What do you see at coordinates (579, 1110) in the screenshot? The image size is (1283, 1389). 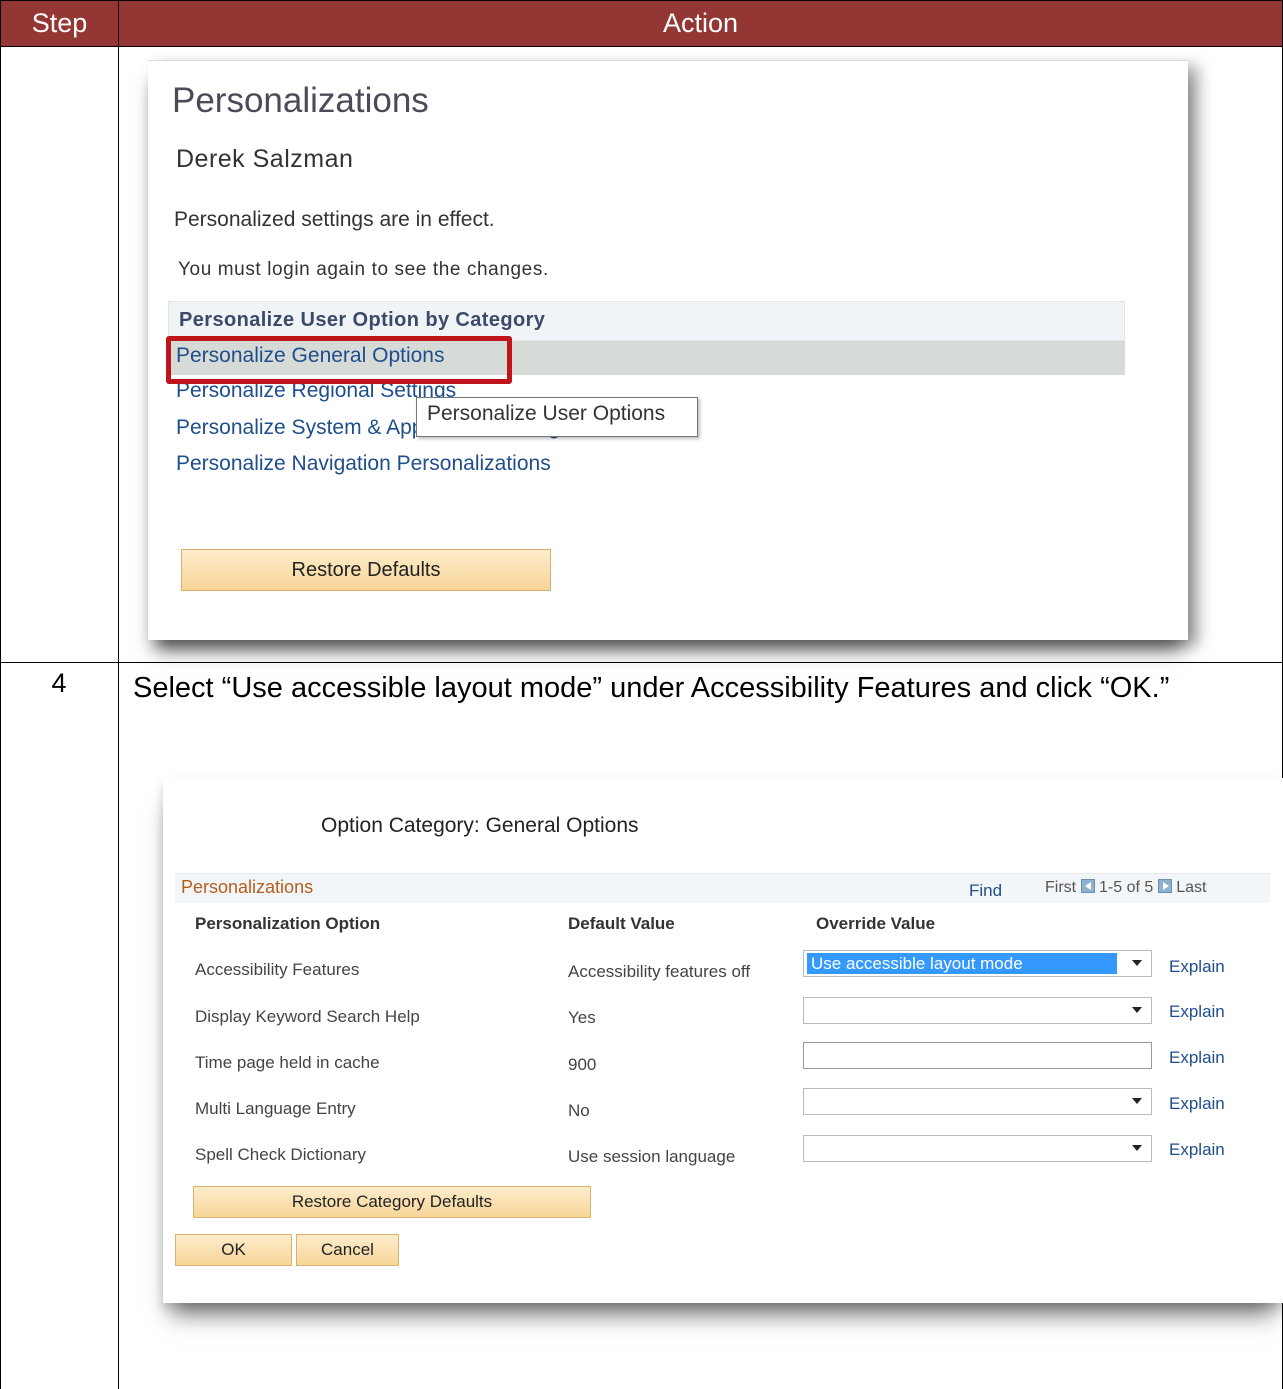 I see `default-value: No` at bounding box center [579, 1110].